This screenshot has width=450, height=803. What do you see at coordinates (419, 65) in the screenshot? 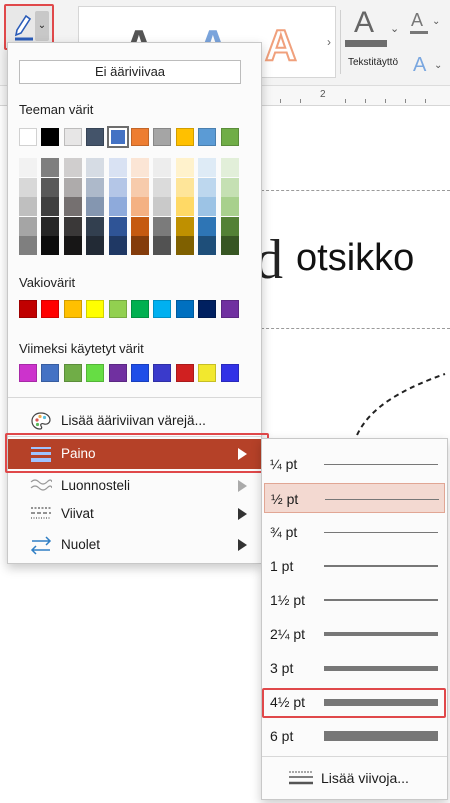
I see `text-effects-icon: A` at bounding box center [419, 65].